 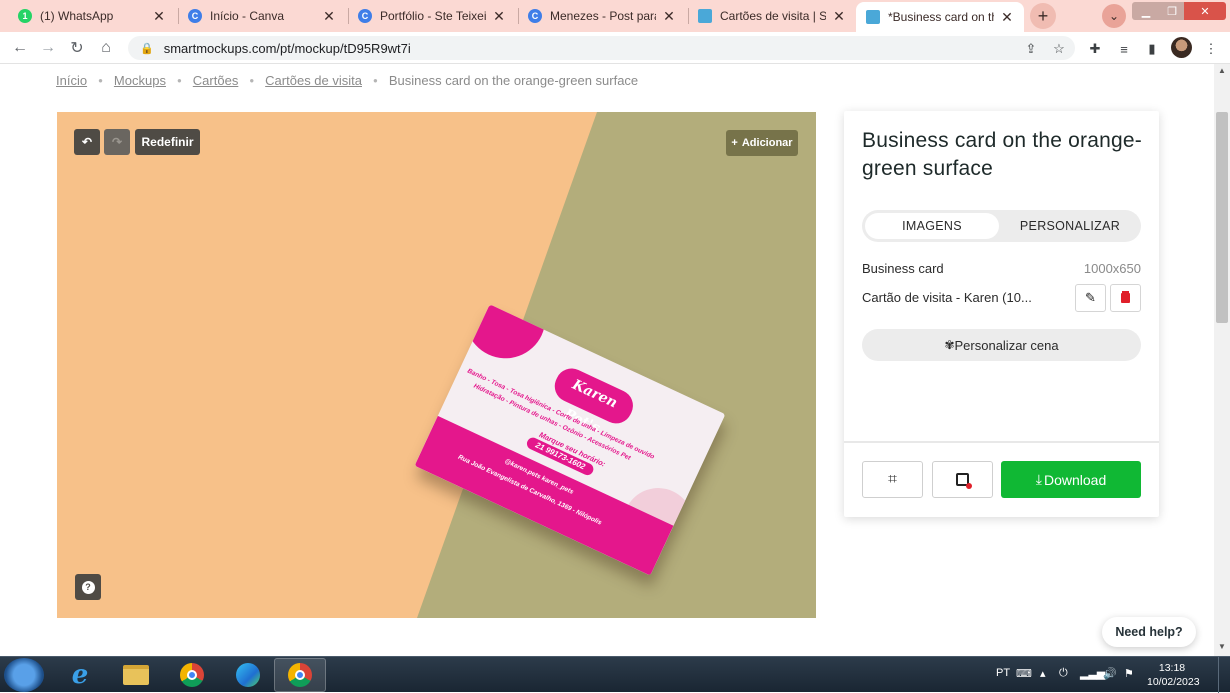 What do you see at coordinates (71, 80) in the screenshot?
I see `breadcrumb-home: Início` at bounding box center [71, 80].